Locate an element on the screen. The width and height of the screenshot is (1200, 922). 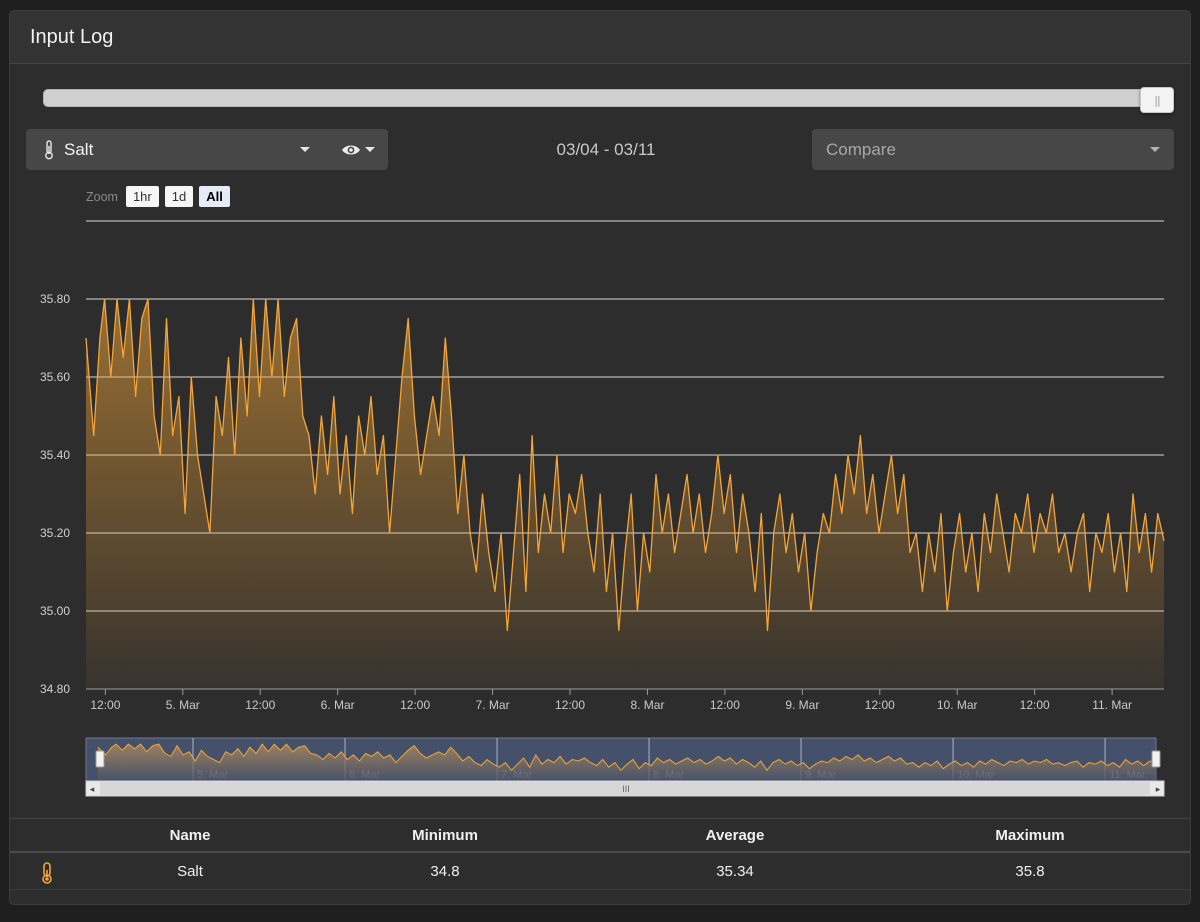
x-tick-label: 10. Mar is located at coordinates (957, 705).